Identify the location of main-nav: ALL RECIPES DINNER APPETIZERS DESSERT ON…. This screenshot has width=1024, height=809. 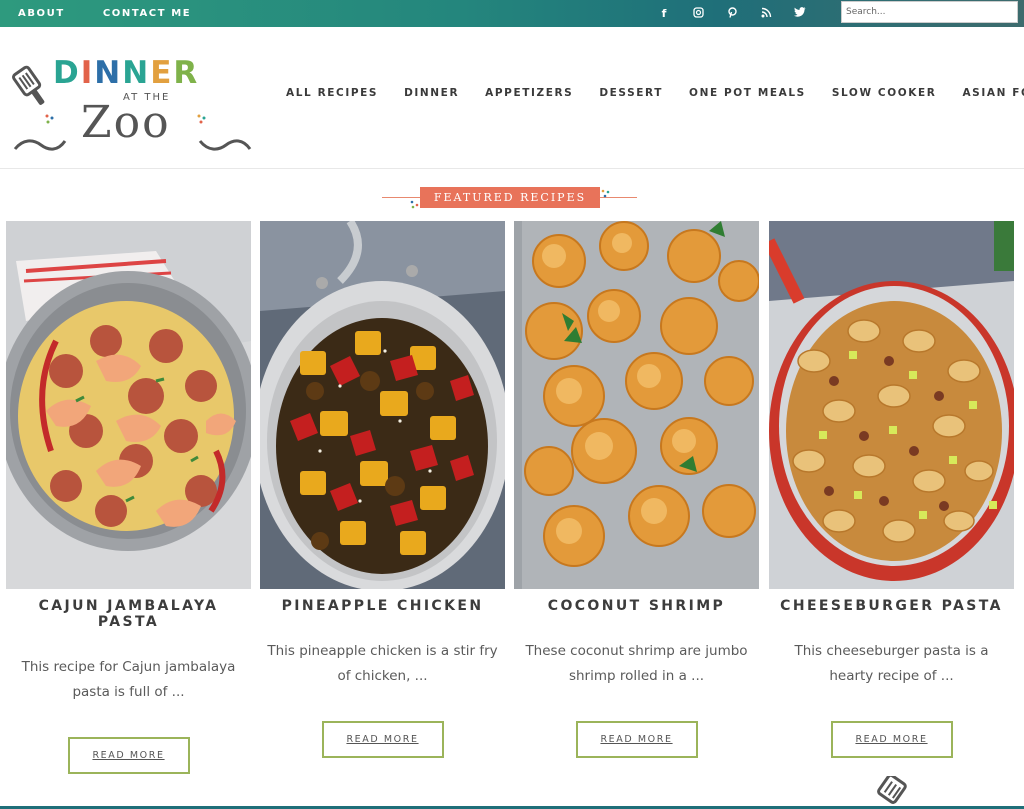
(655, 93).